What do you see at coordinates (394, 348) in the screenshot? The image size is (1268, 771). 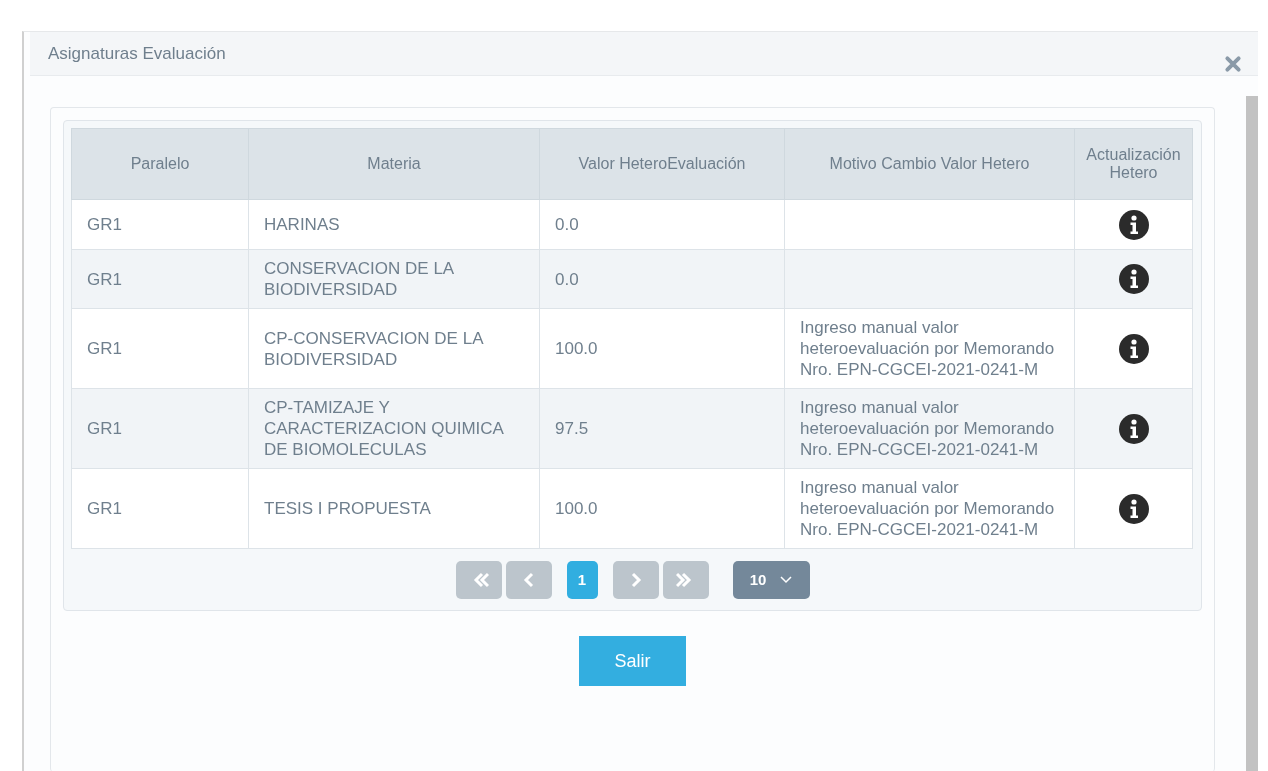 I see `table-cell: CP-CONSERVACION DE LA BIODIVERSIDAD` at bounding box center [394, 348].